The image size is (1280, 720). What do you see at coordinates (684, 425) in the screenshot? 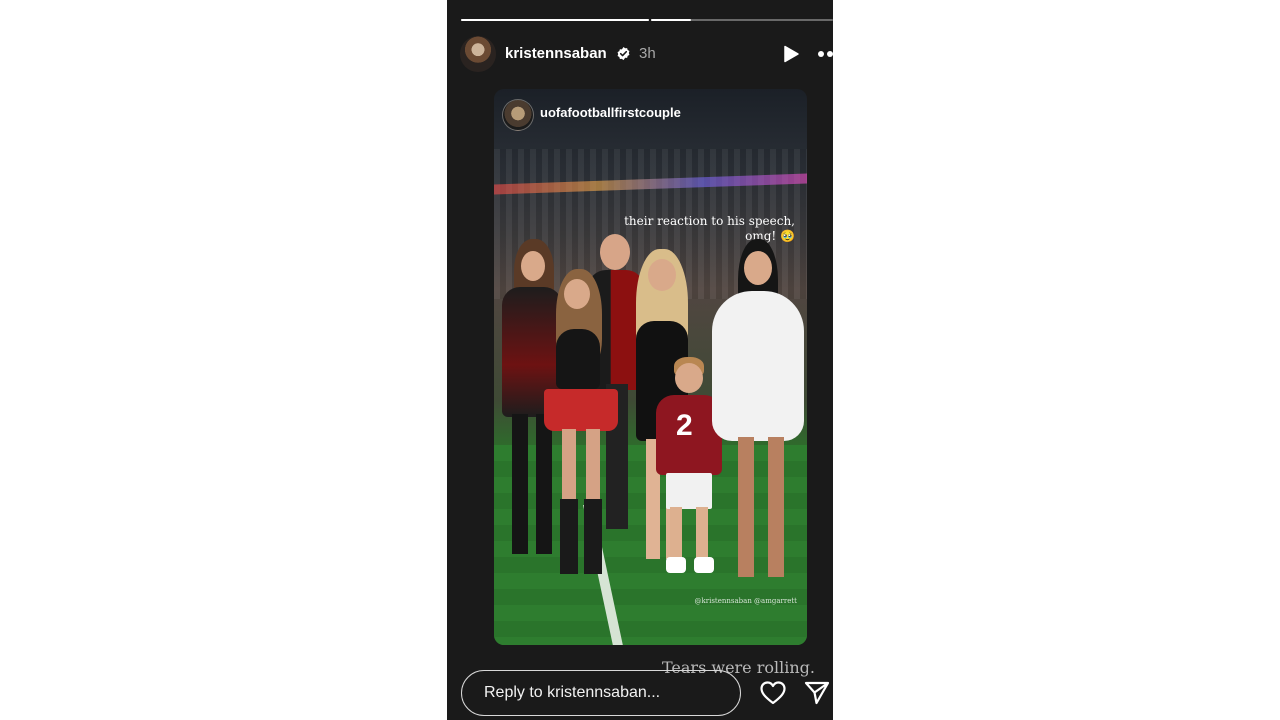
I see `jersey-number: 2` at bounding box center [684, 425].